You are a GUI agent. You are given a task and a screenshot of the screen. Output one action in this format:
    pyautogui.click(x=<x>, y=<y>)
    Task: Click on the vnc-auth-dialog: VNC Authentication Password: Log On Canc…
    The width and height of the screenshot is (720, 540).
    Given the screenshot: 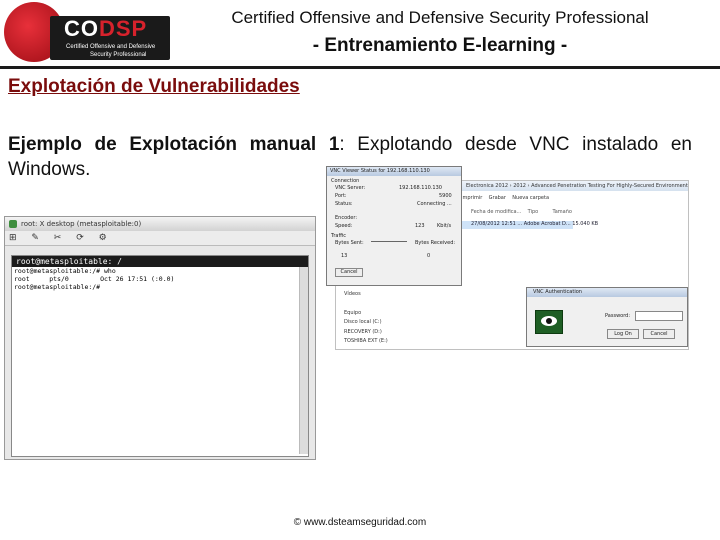 What is the action you would take?
    pyautogui.click(x=607, y=317)
    